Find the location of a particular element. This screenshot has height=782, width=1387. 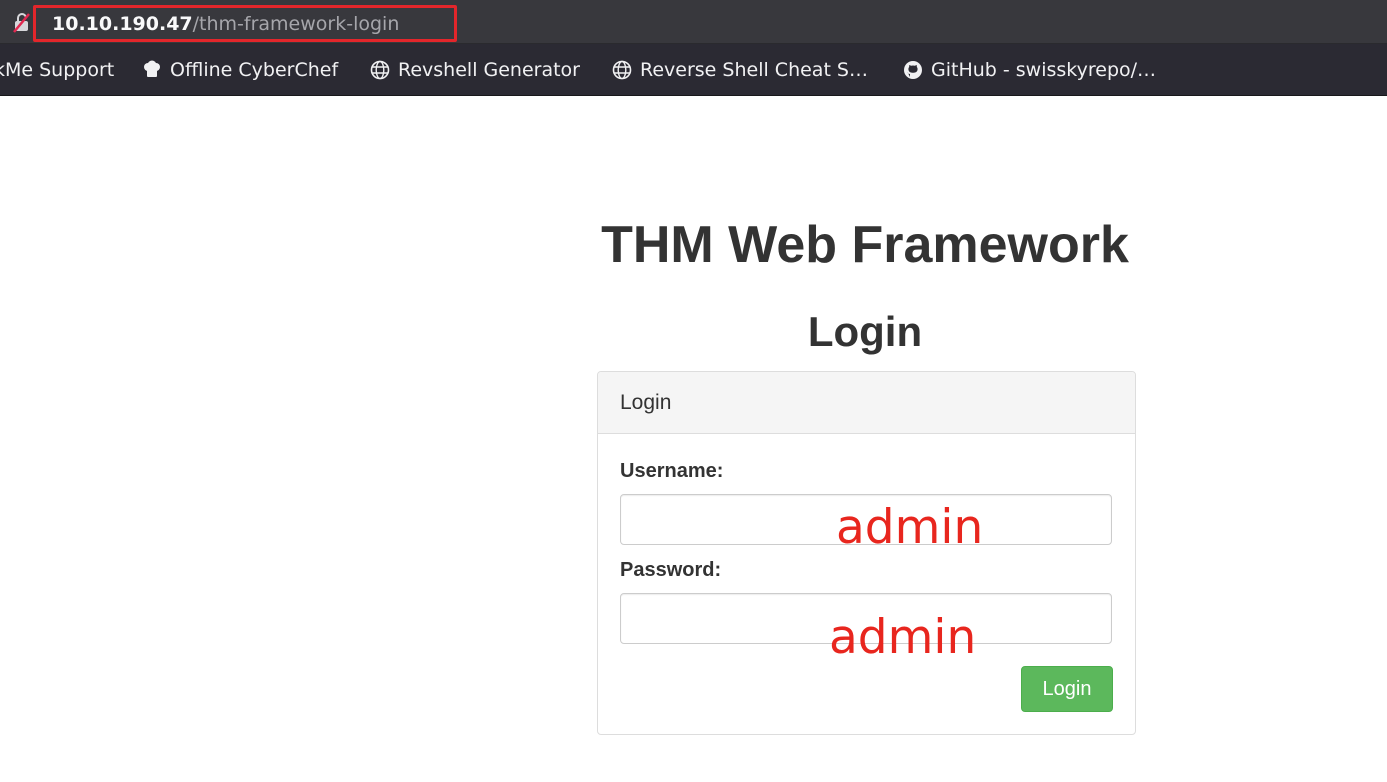

bookmark-item-revshell-generator: Revshell Generator is located at coordinates (475, 70).